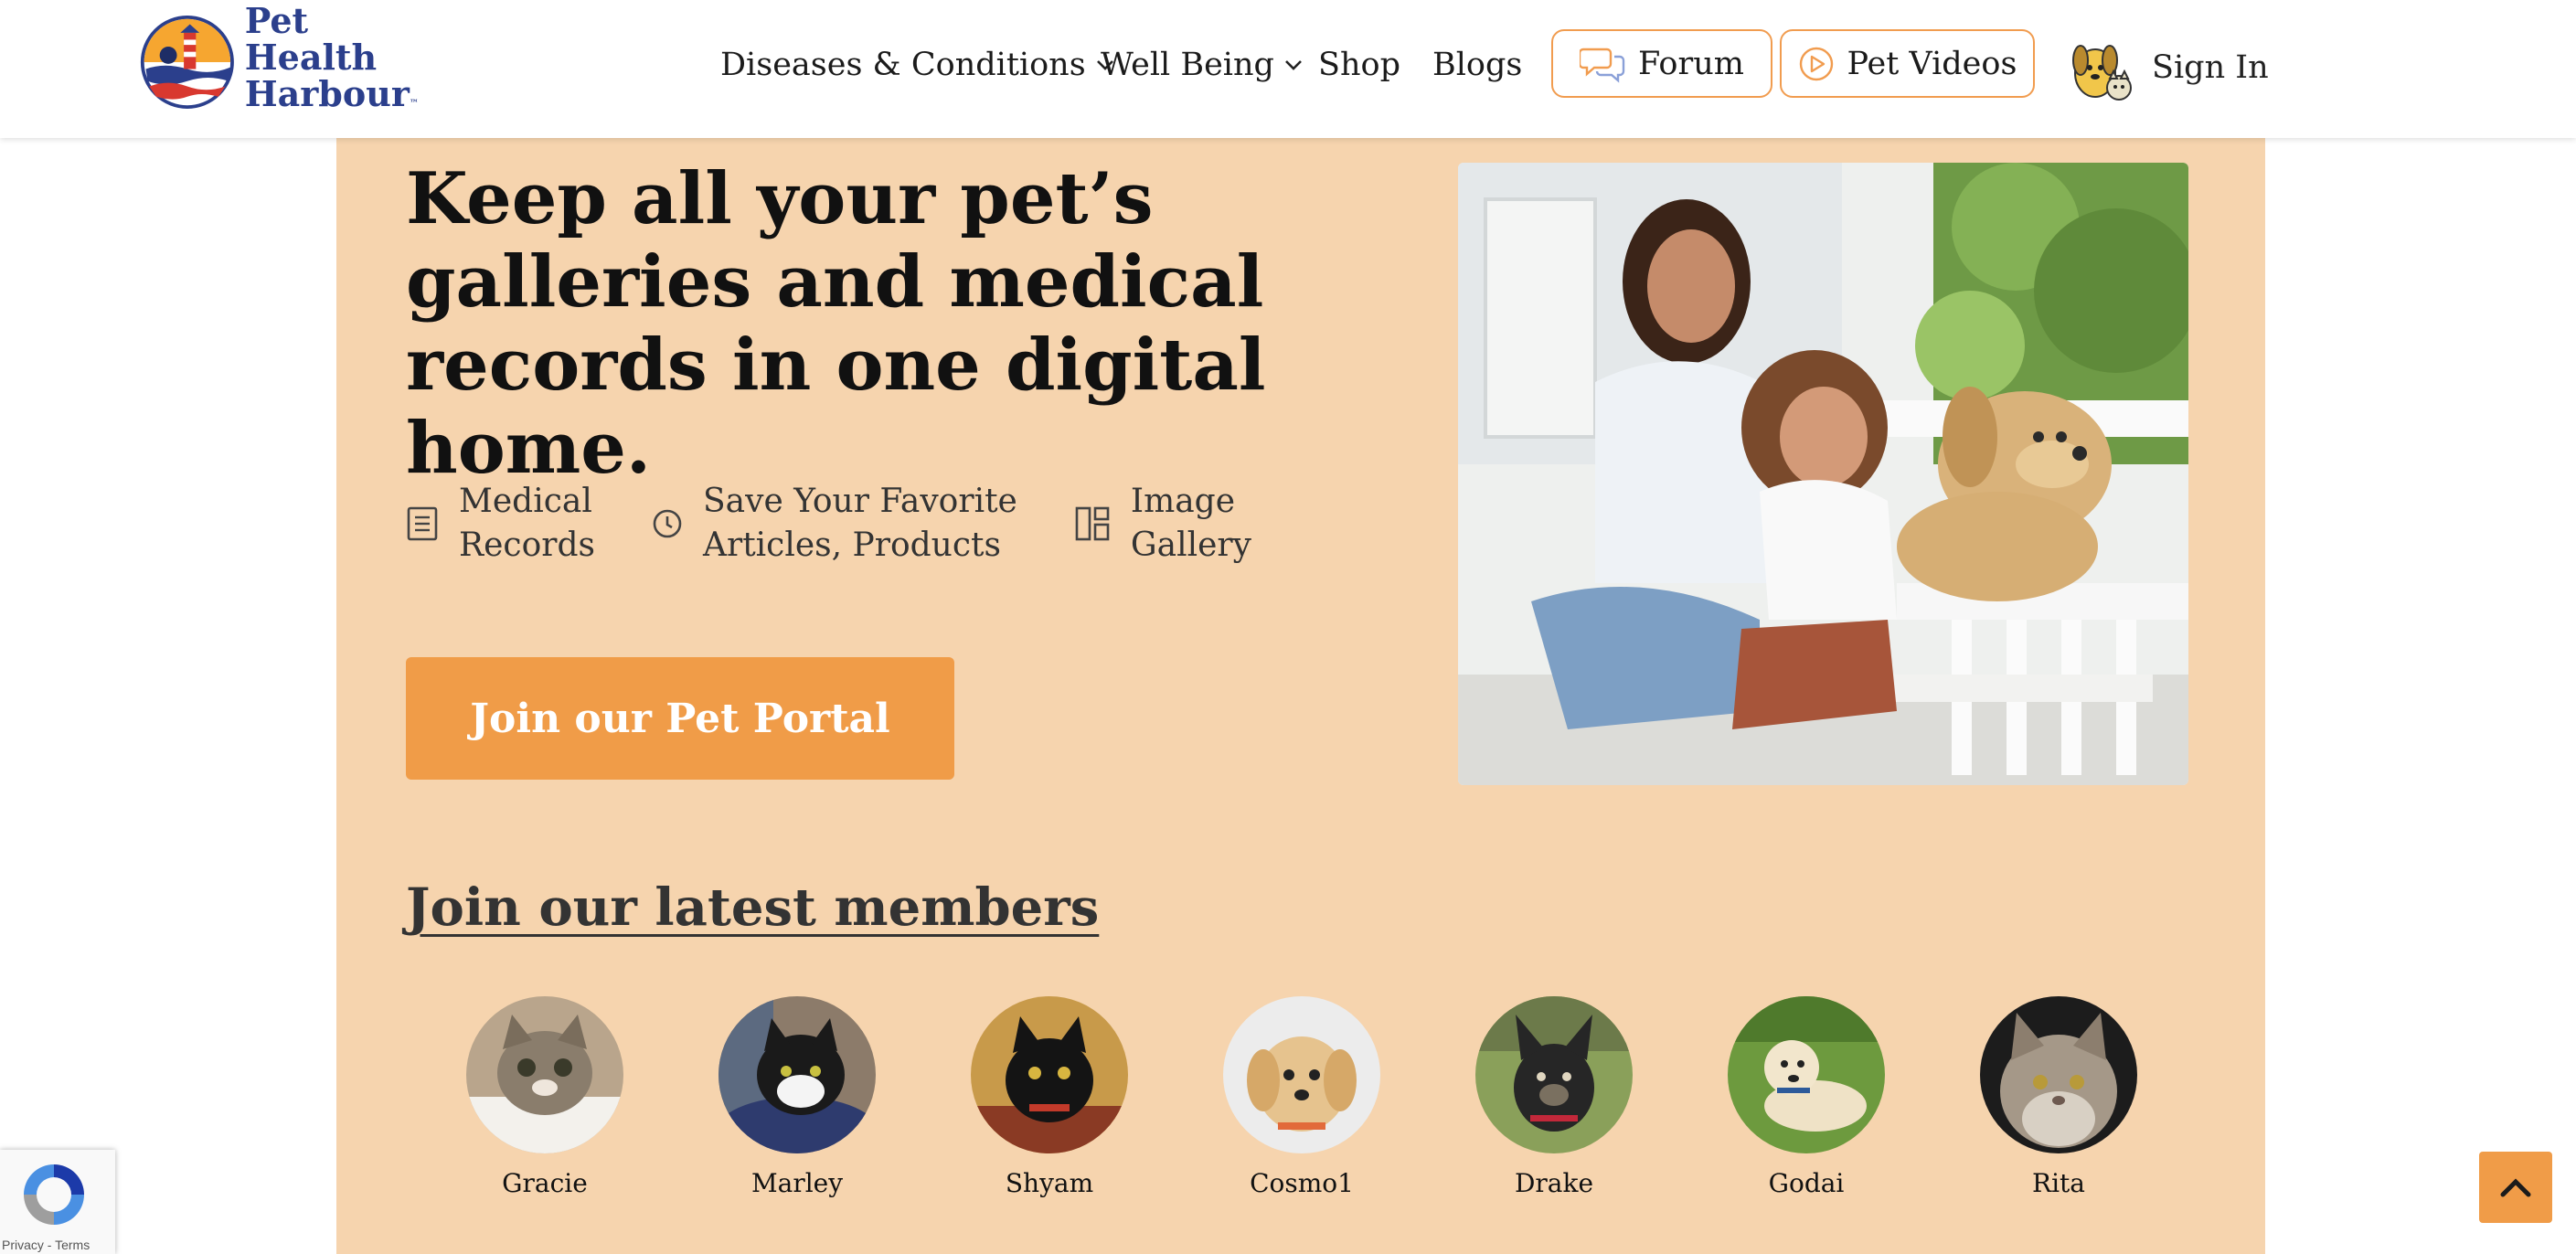  I want to click on tabby-cat-photo, so click(544, 1074).